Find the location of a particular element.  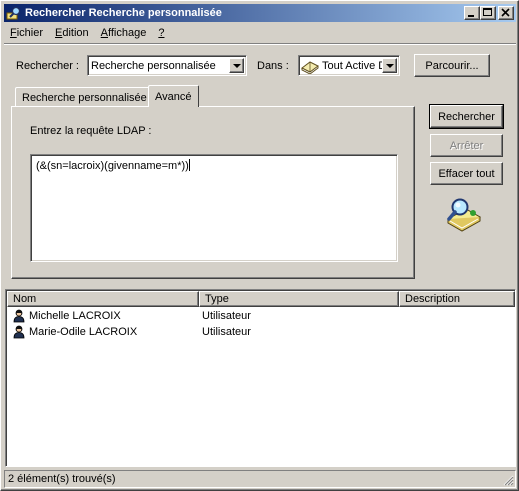

magnifier-over-book-icon is located at coordinates (464, 215).